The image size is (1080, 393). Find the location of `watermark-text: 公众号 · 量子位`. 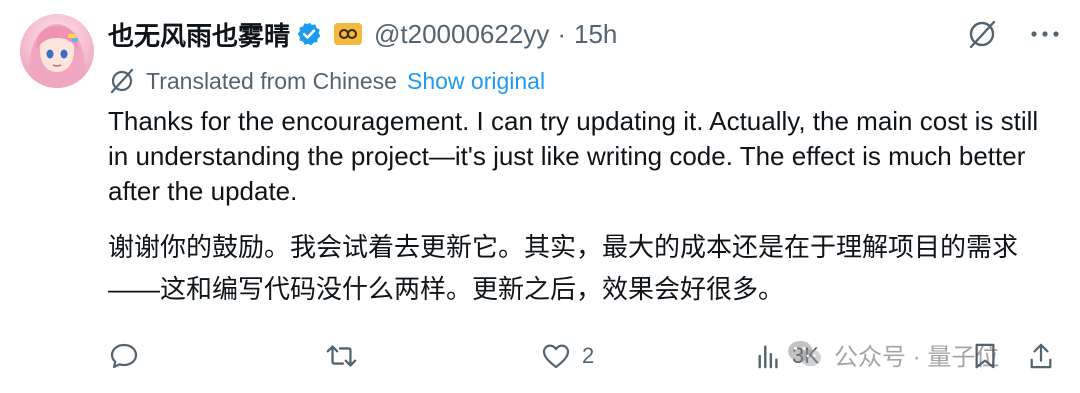

watermark-text: 公众号 · 量子位 is located at coordinates (917, 357).